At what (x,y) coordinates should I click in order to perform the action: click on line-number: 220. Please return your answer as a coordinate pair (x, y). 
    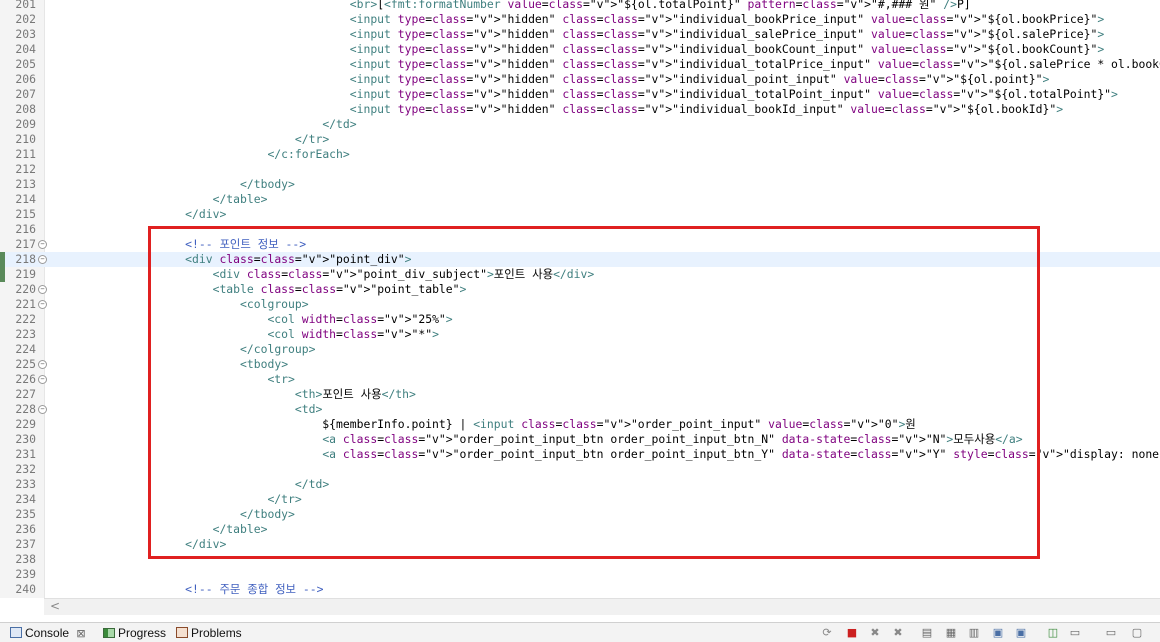
    Looking at the image, I should click on (25, 289).